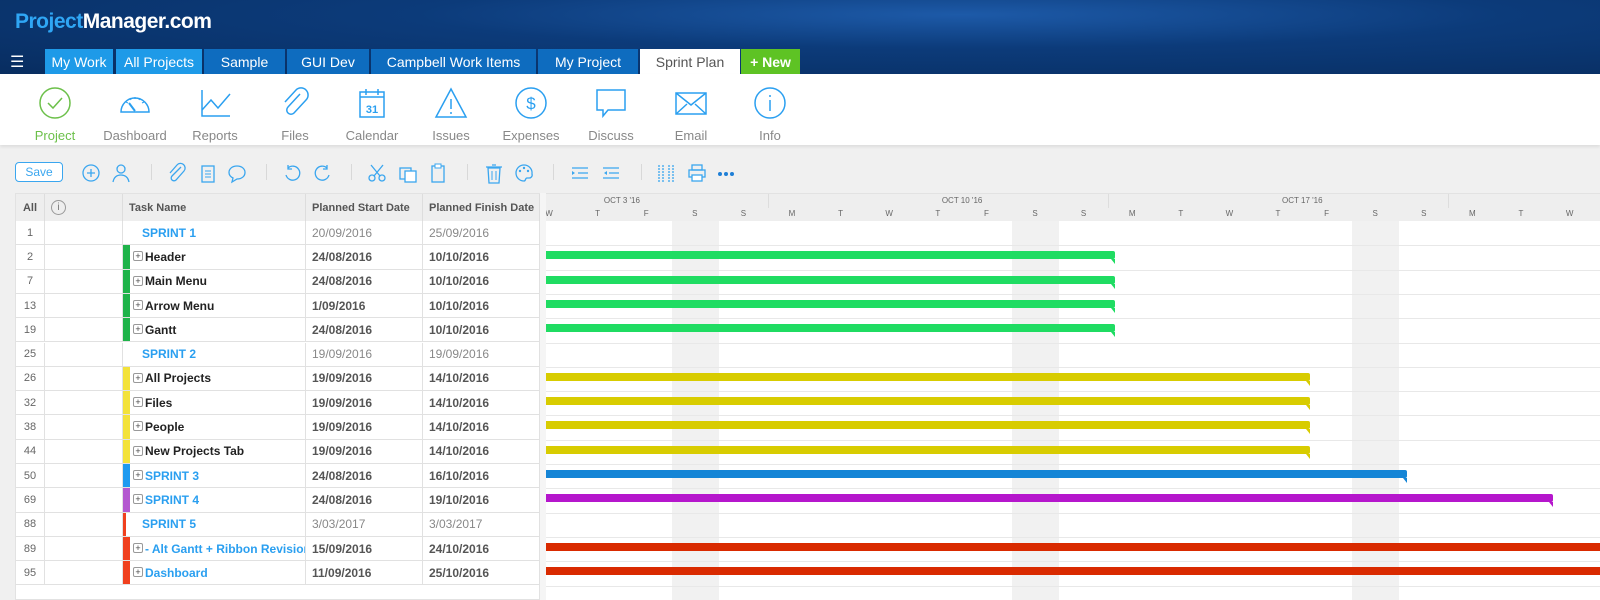 The height and width of the screenshot is (600, 1600). What do you see at coordinates (159, 61) in the screenshot?
I see `tab-all-projects: All Projects` at bounding box center [159, 61].